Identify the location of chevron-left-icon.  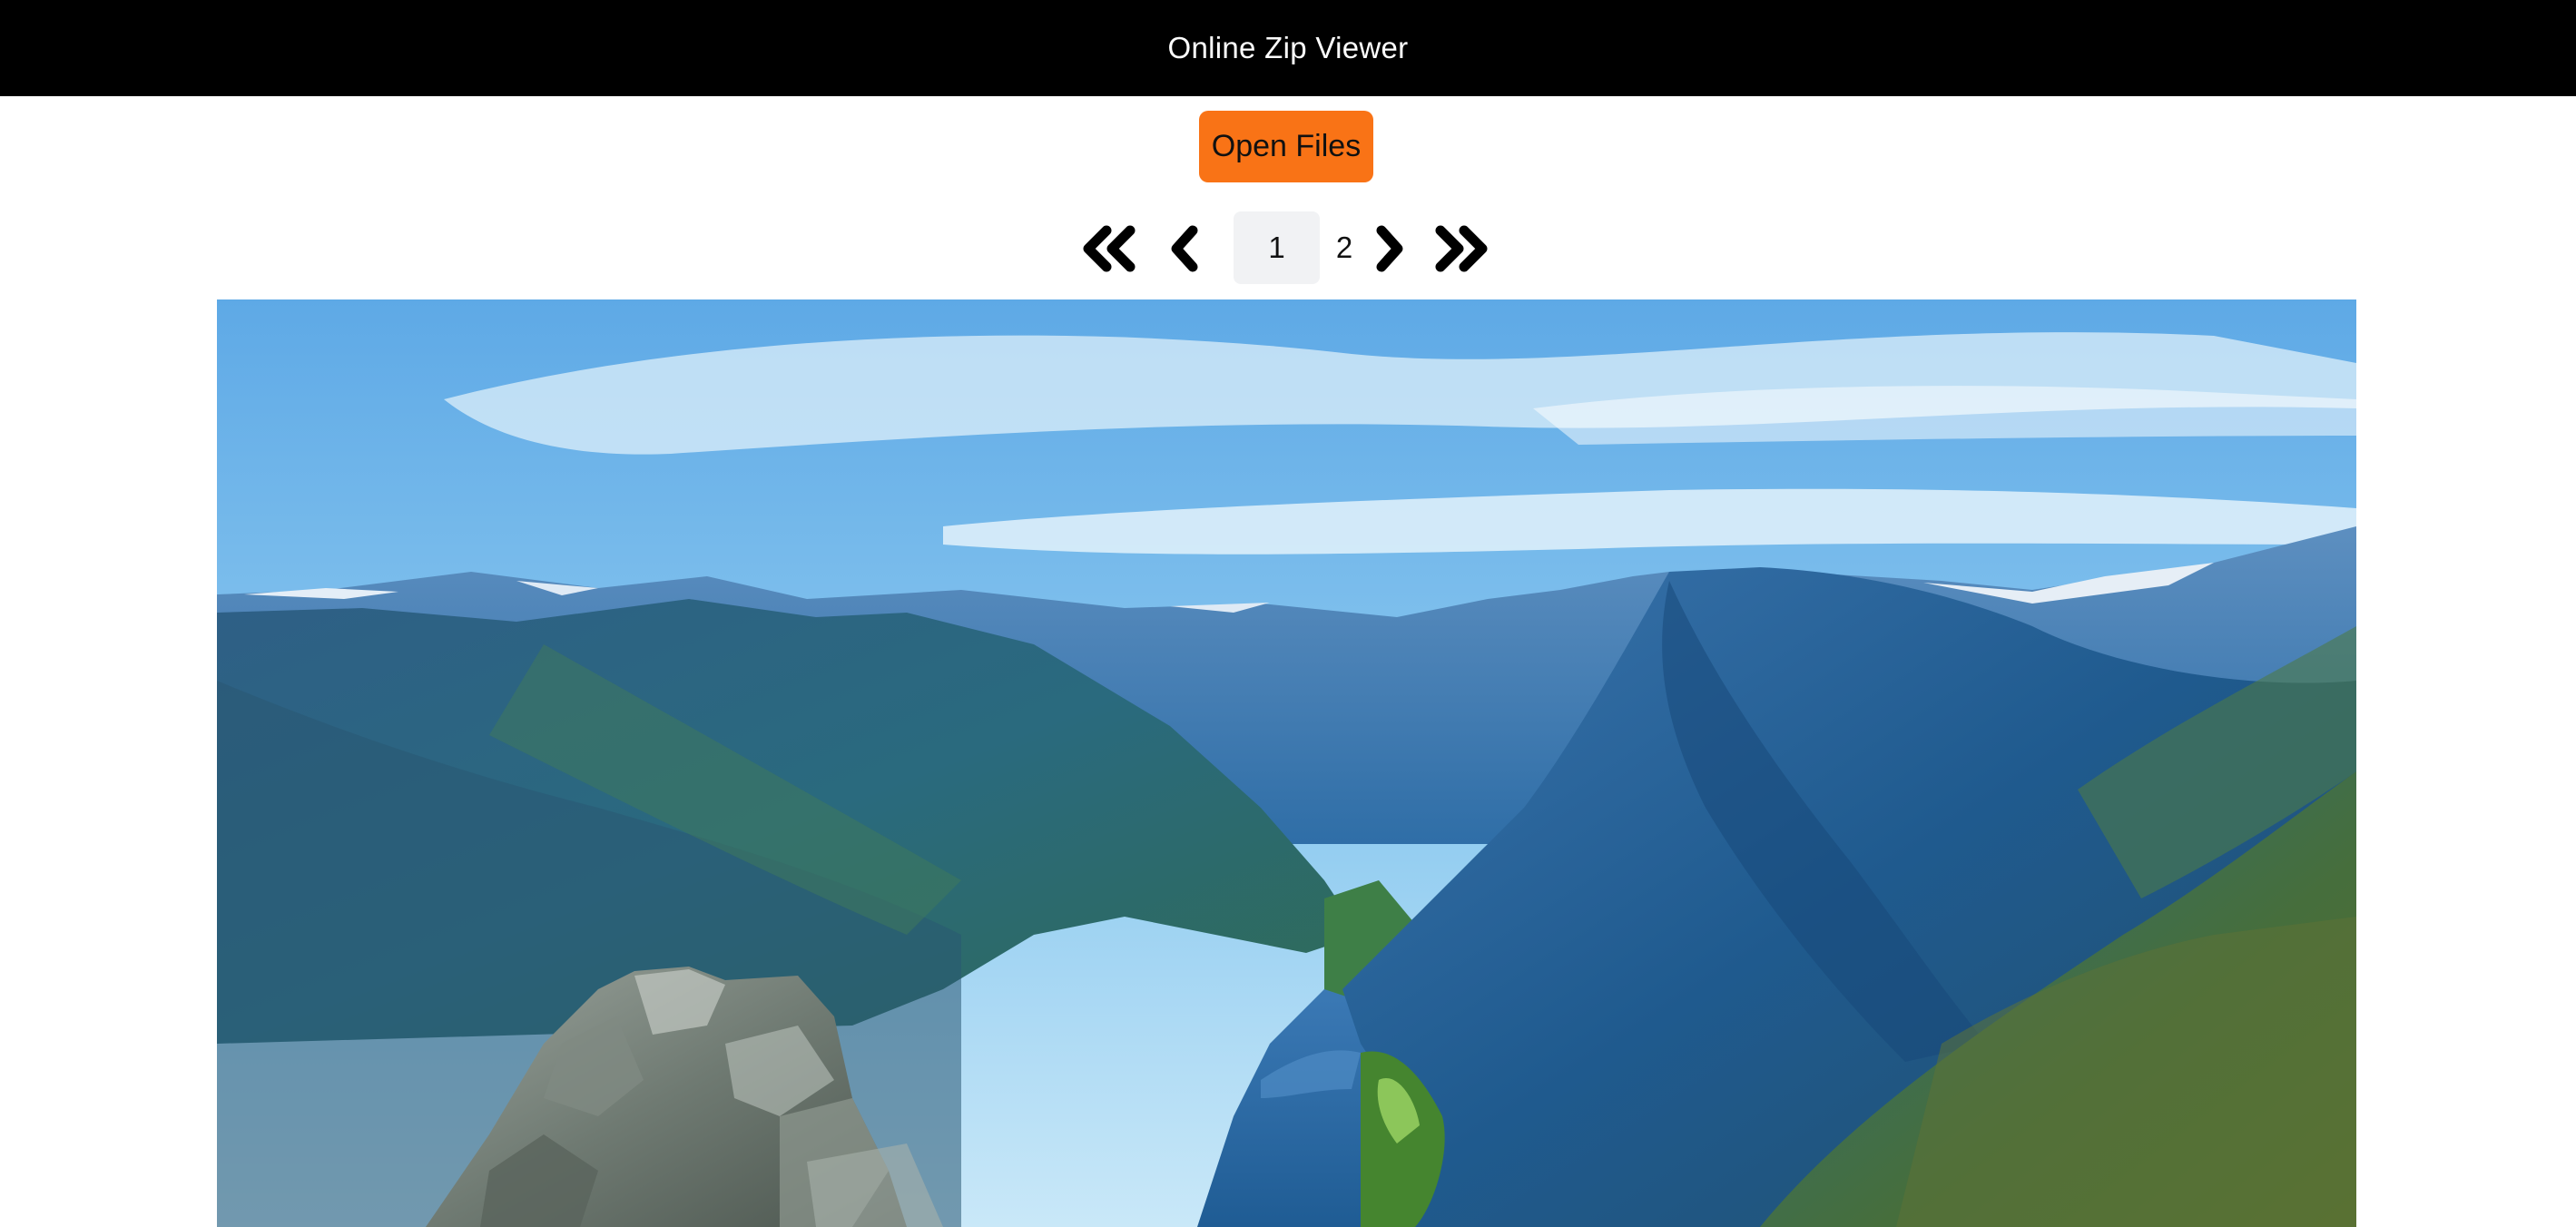
(1183, 249).